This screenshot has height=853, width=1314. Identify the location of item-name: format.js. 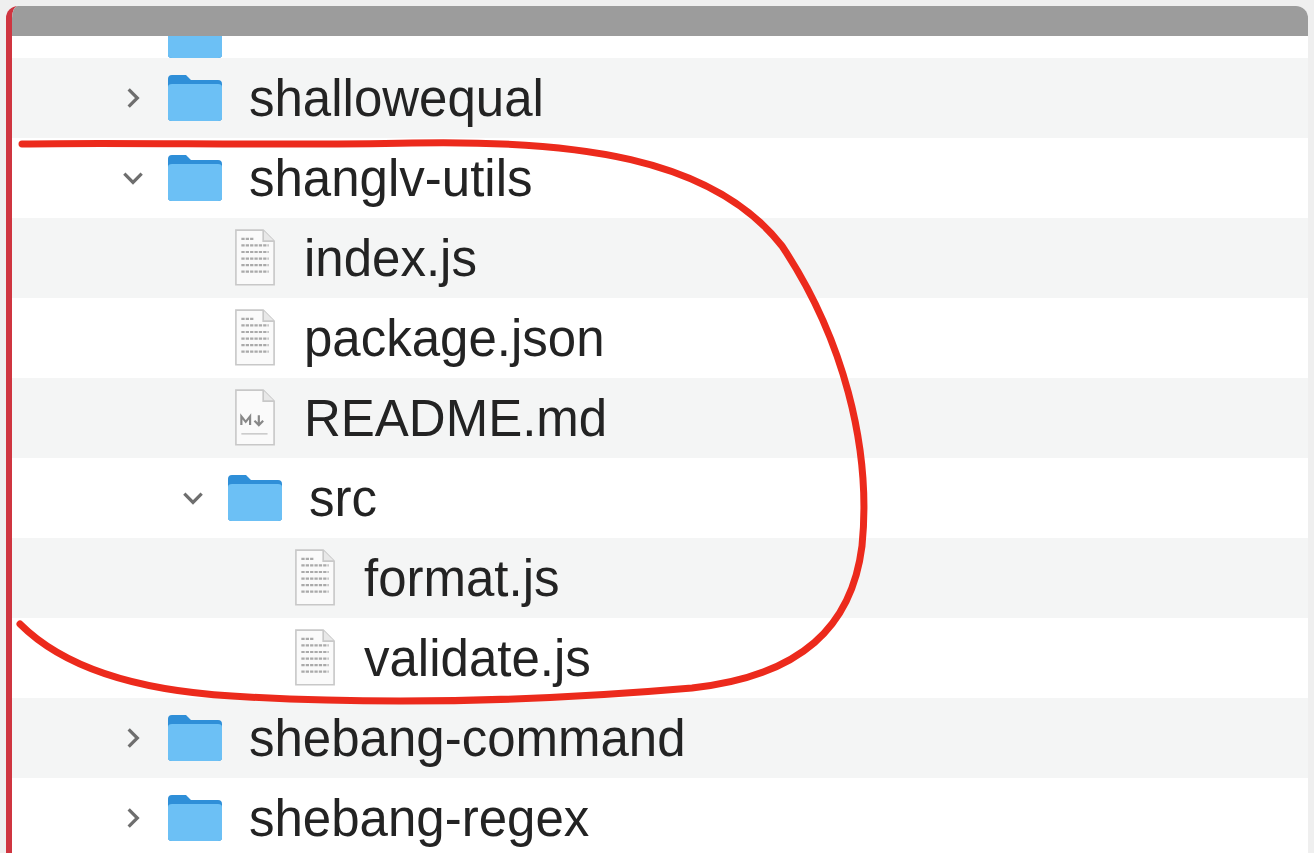
(462, 578).